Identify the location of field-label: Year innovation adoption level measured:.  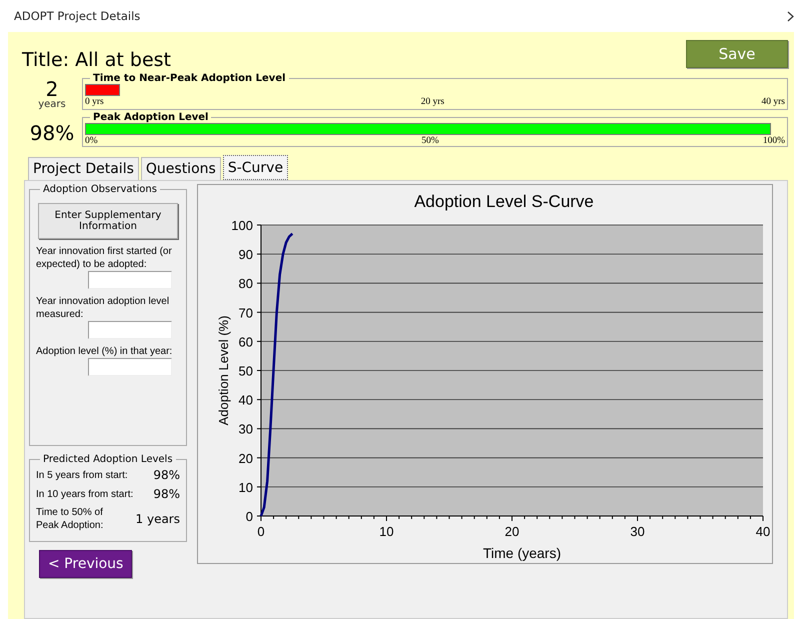
(103, 308).